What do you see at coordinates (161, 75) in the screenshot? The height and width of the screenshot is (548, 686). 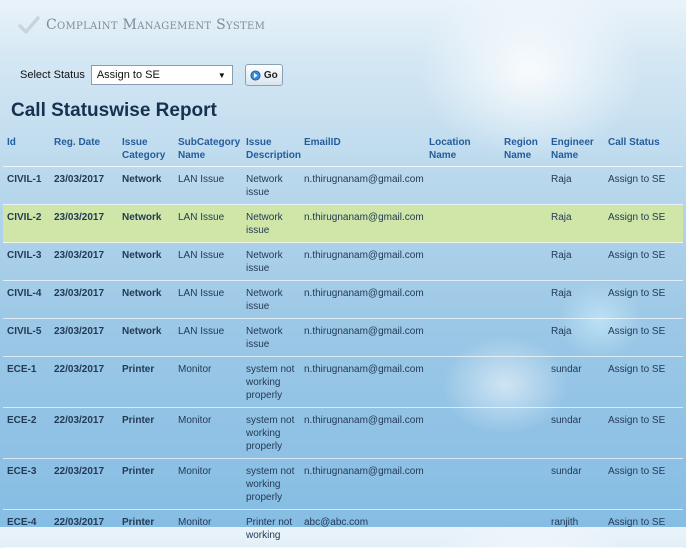 I see `status-select: Assign to SE ▼` at bounding box center [161, 75].